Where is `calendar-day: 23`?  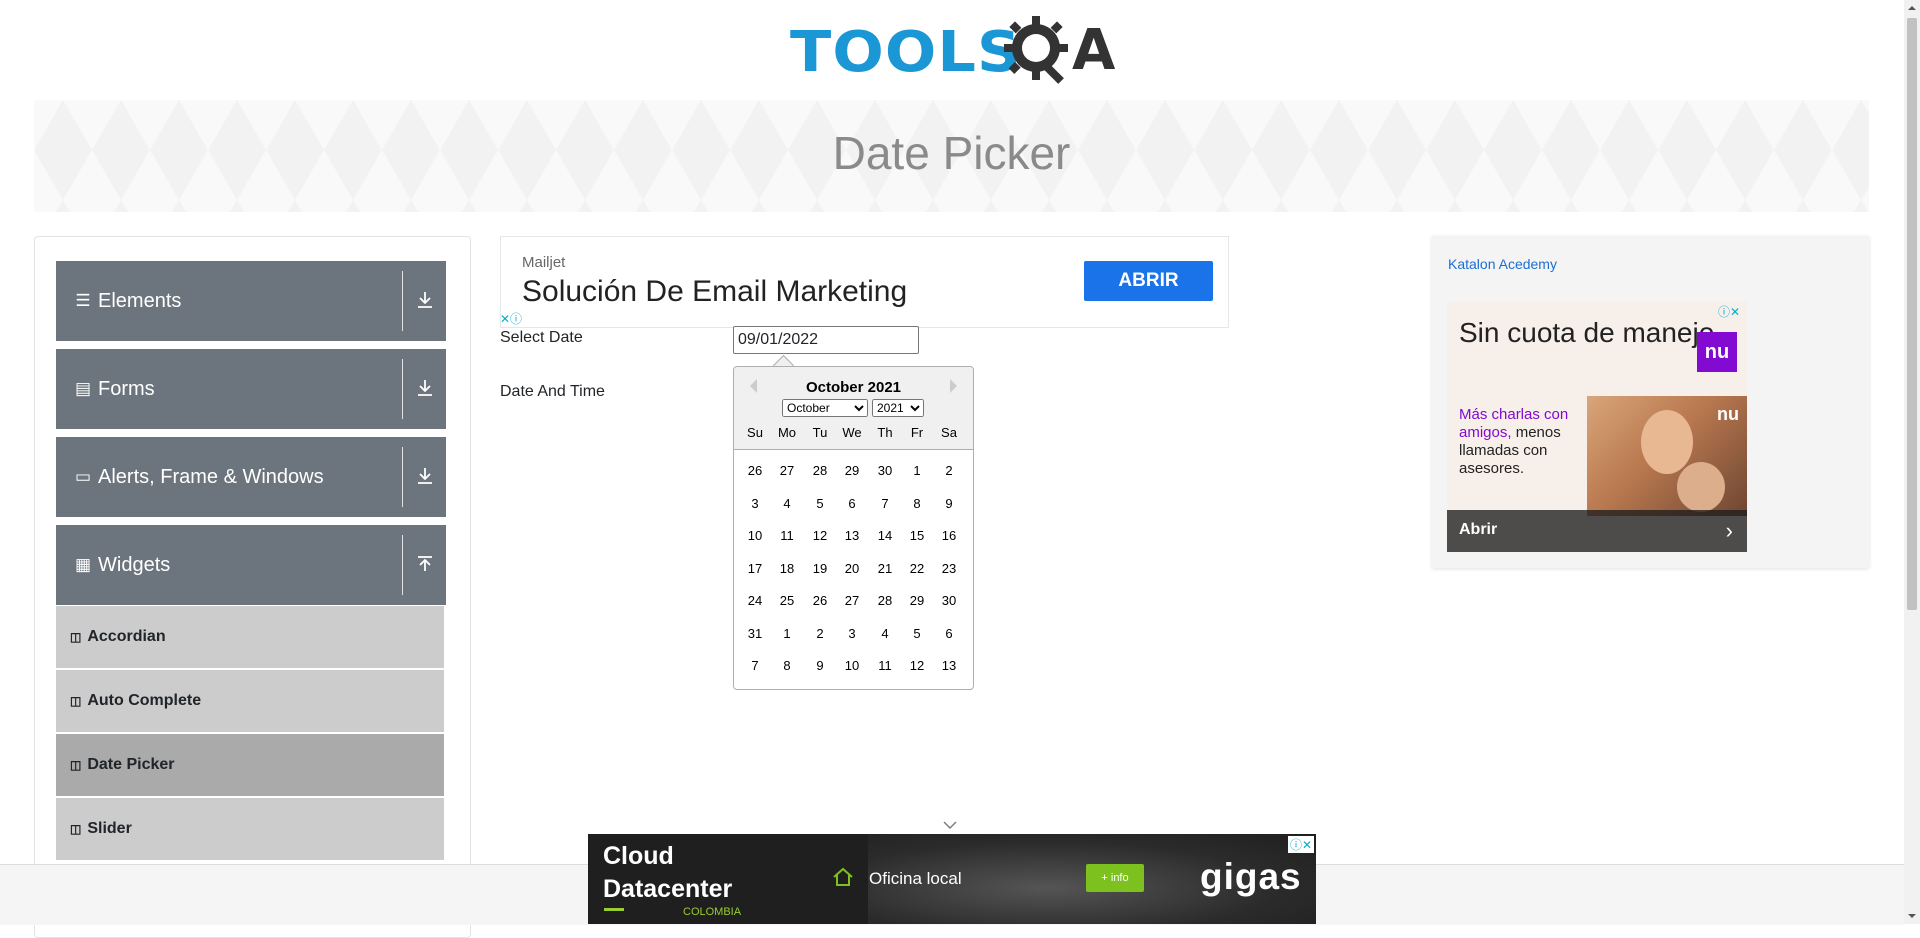
calendar-day: 23 is located at coordinates (949, 568).